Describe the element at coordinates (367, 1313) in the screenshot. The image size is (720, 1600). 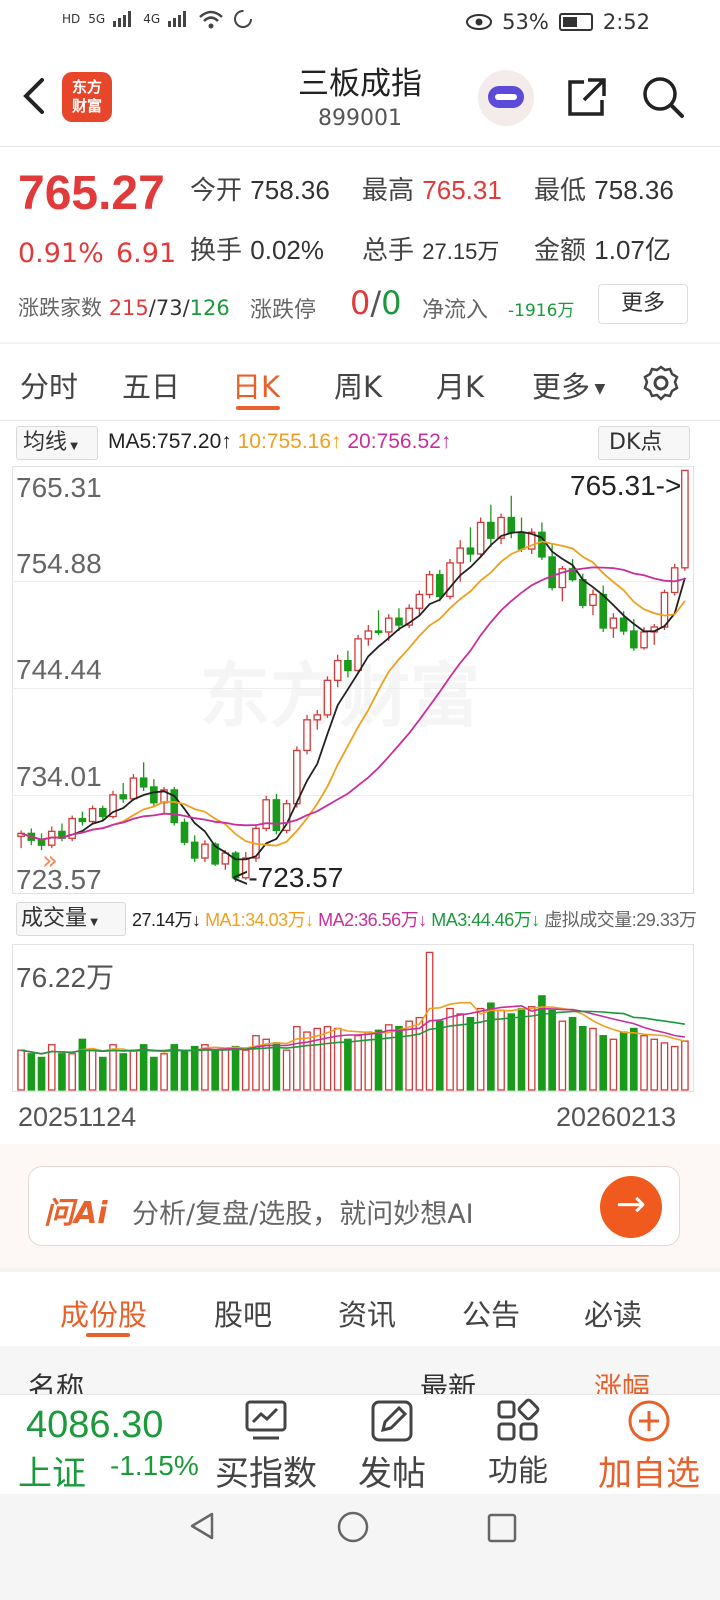
I see `tab-news: 资讯` at that location.